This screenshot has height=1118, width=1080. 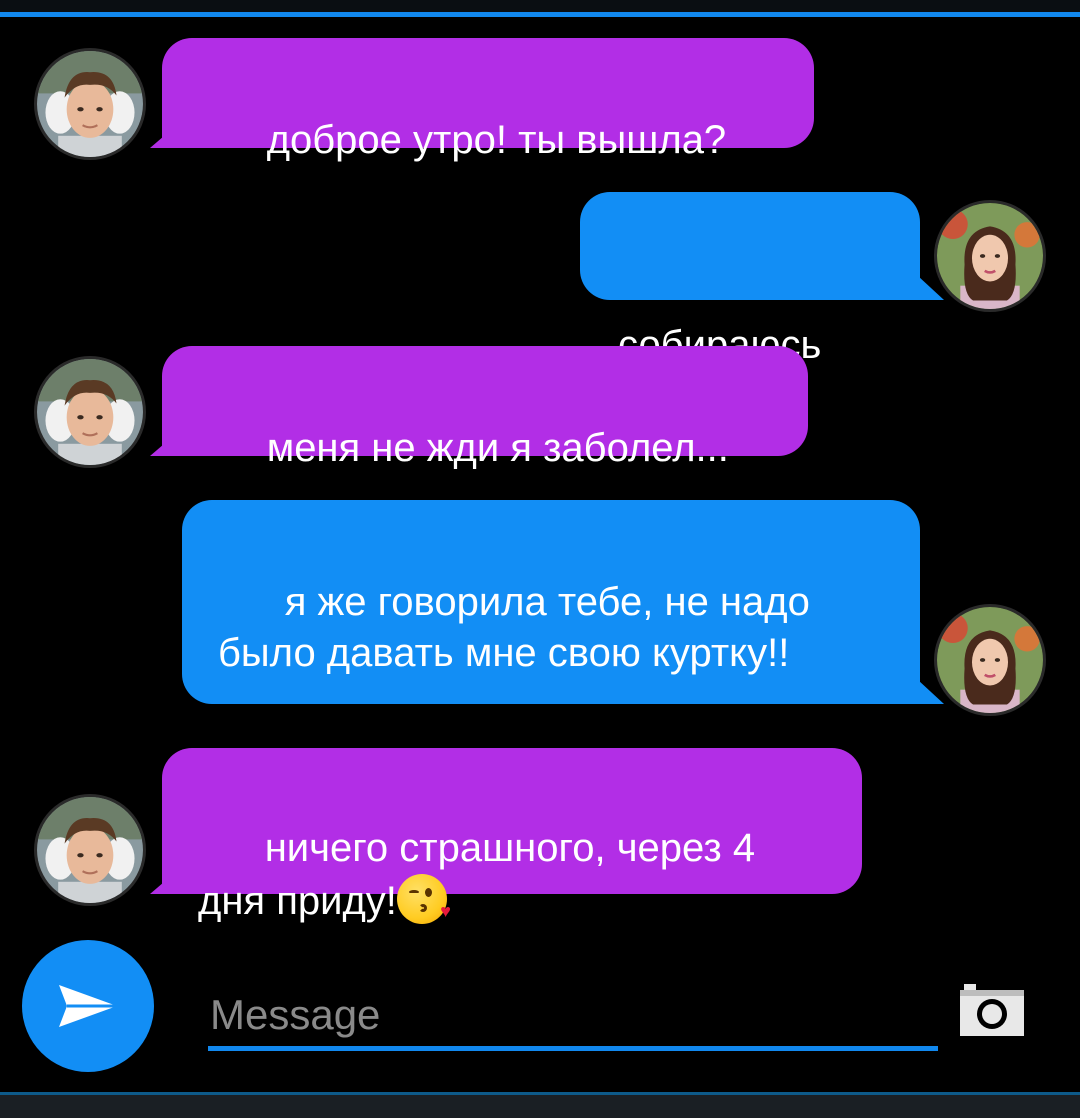 What do you see at coordinates (540, 6) in the screenshot?
I see `status-bar` at bounding box center [540, 6].